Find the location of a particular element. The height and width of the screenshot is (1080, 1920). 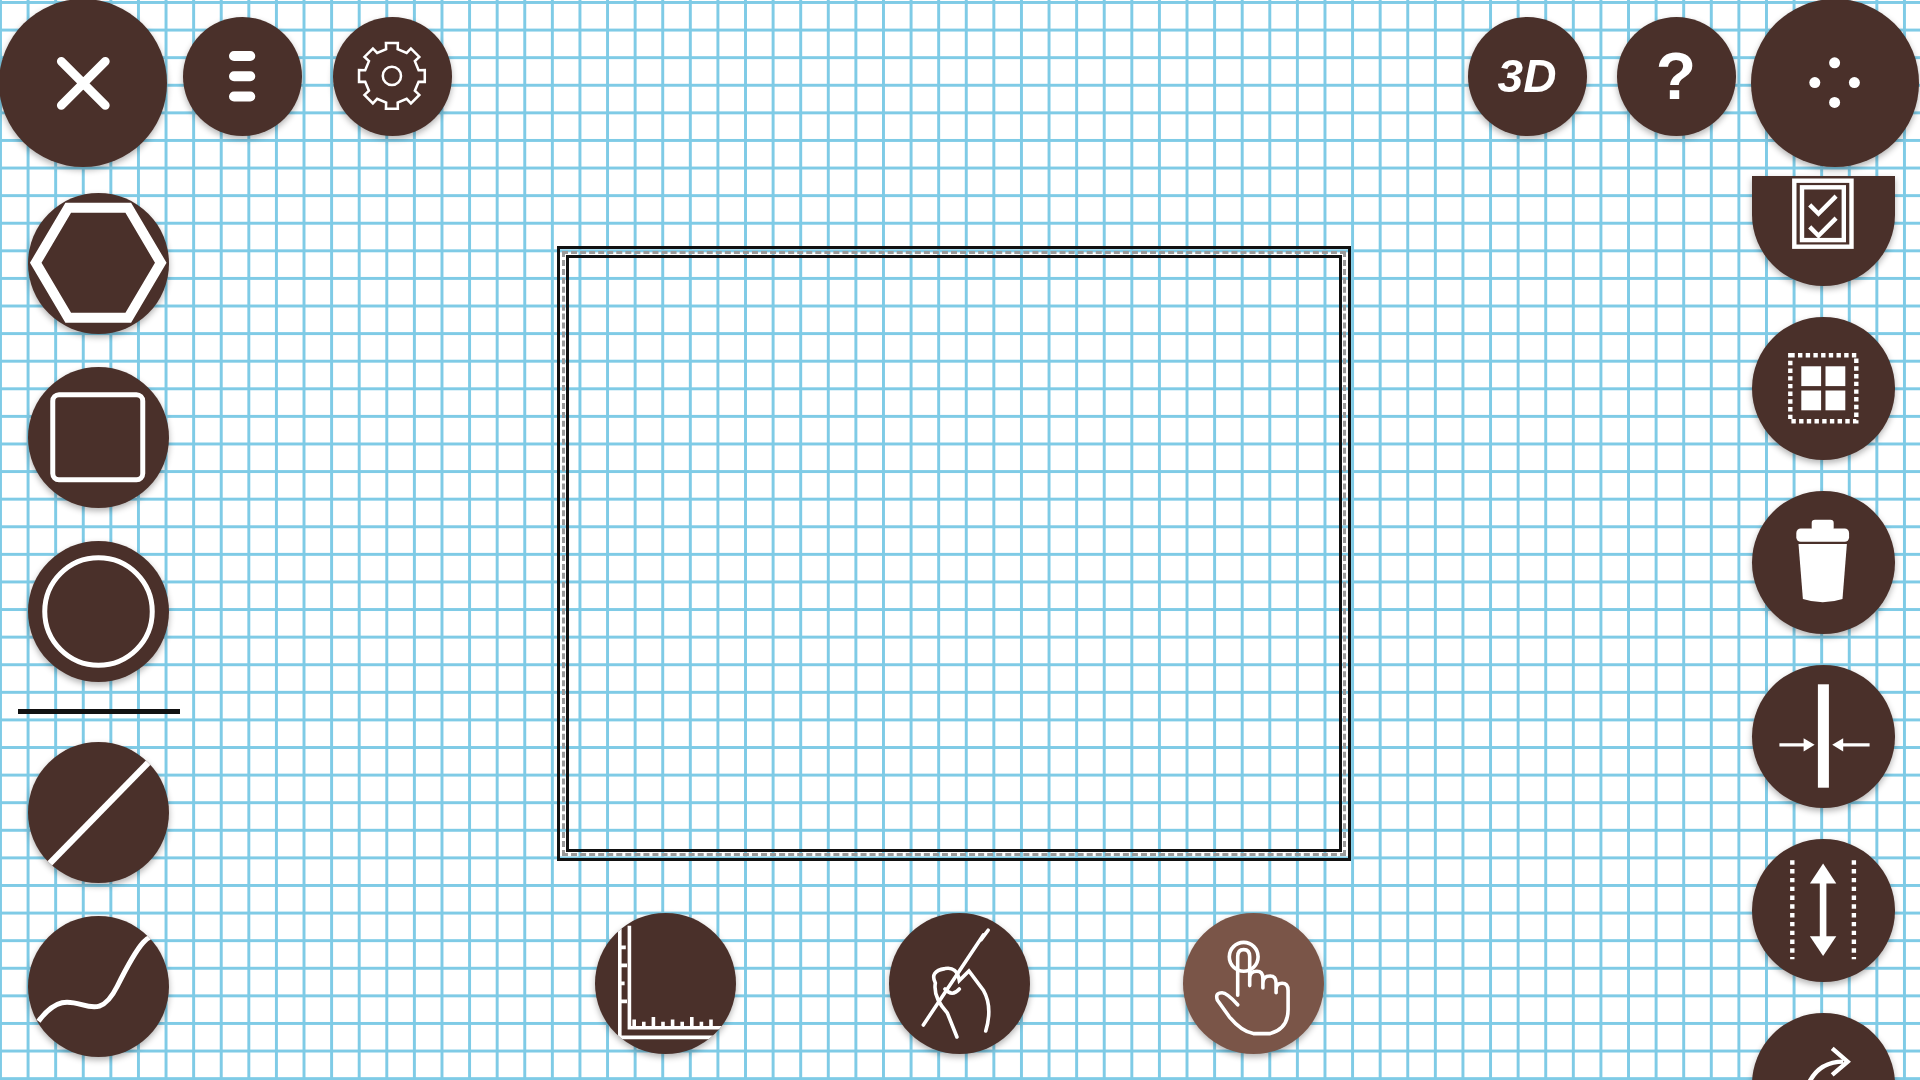

hand-with-pen-icon is located at coordinates (956, 983).